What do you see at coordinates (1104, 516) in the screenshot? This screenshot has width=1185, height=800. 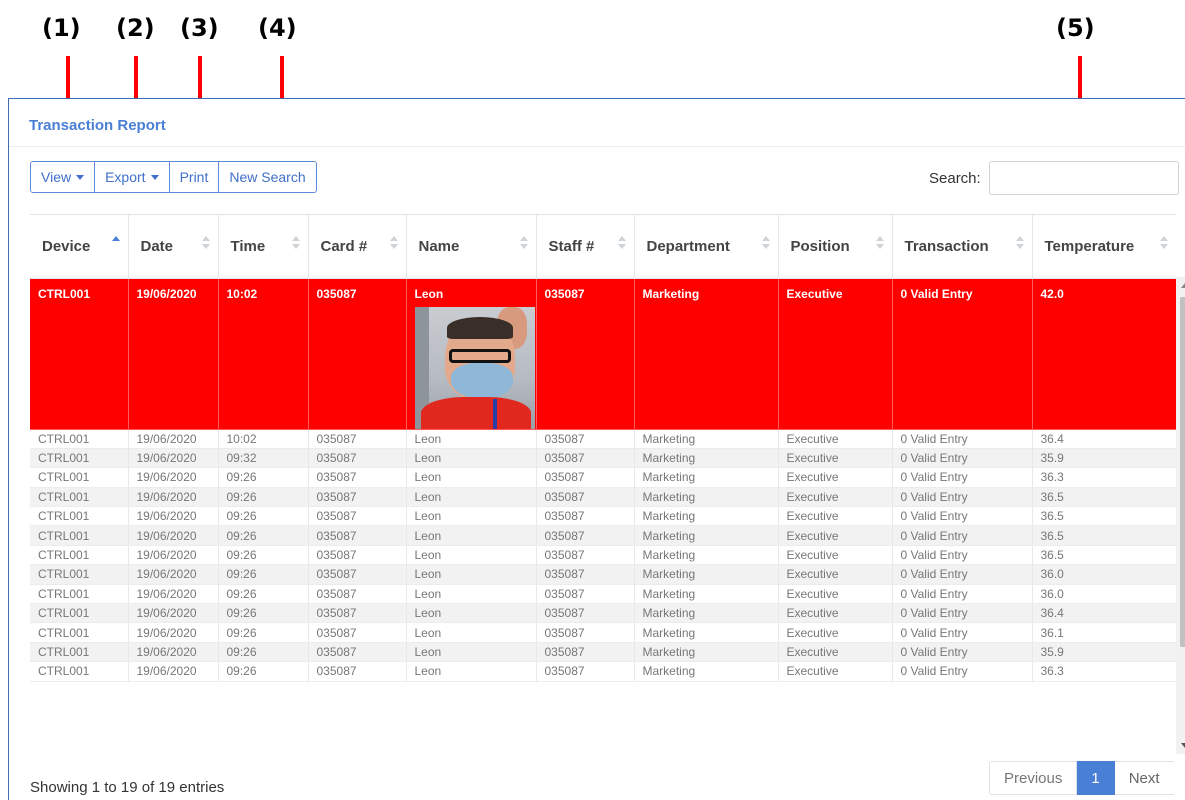 I see `cell-temperature: 36.5` at bounding box center [1104, 516].